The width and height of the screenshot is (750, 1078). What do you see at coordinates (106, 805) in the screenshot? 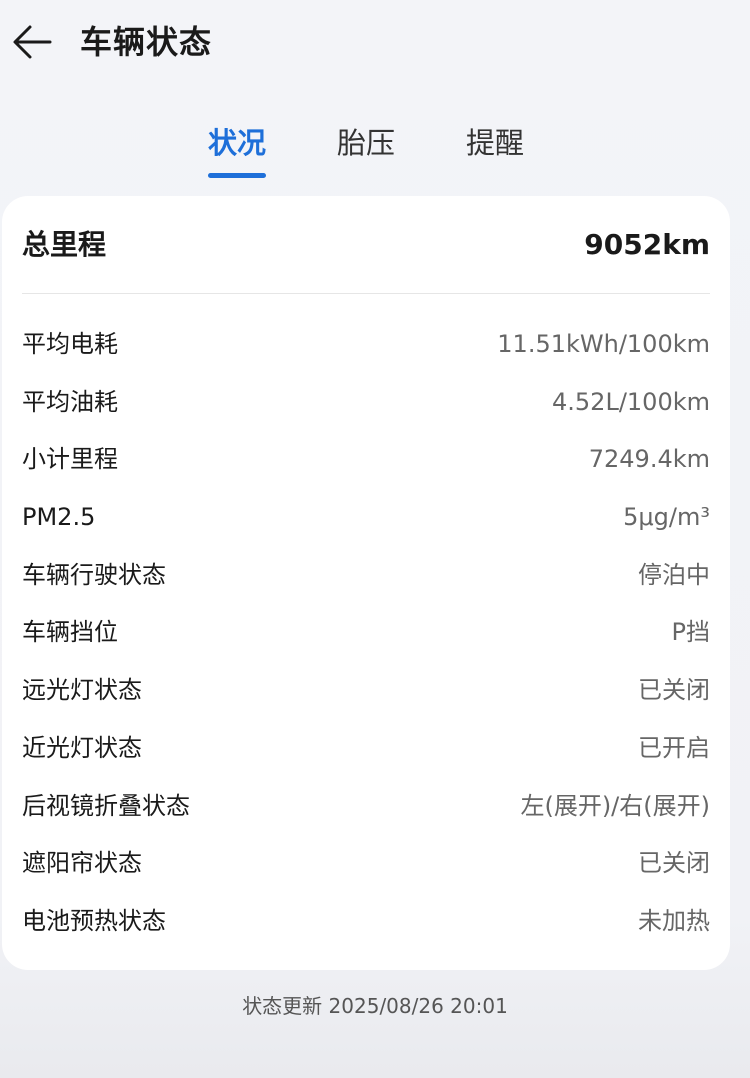
I see `row-label: 后视镜折叠状态` at bounding box center [106, 805].